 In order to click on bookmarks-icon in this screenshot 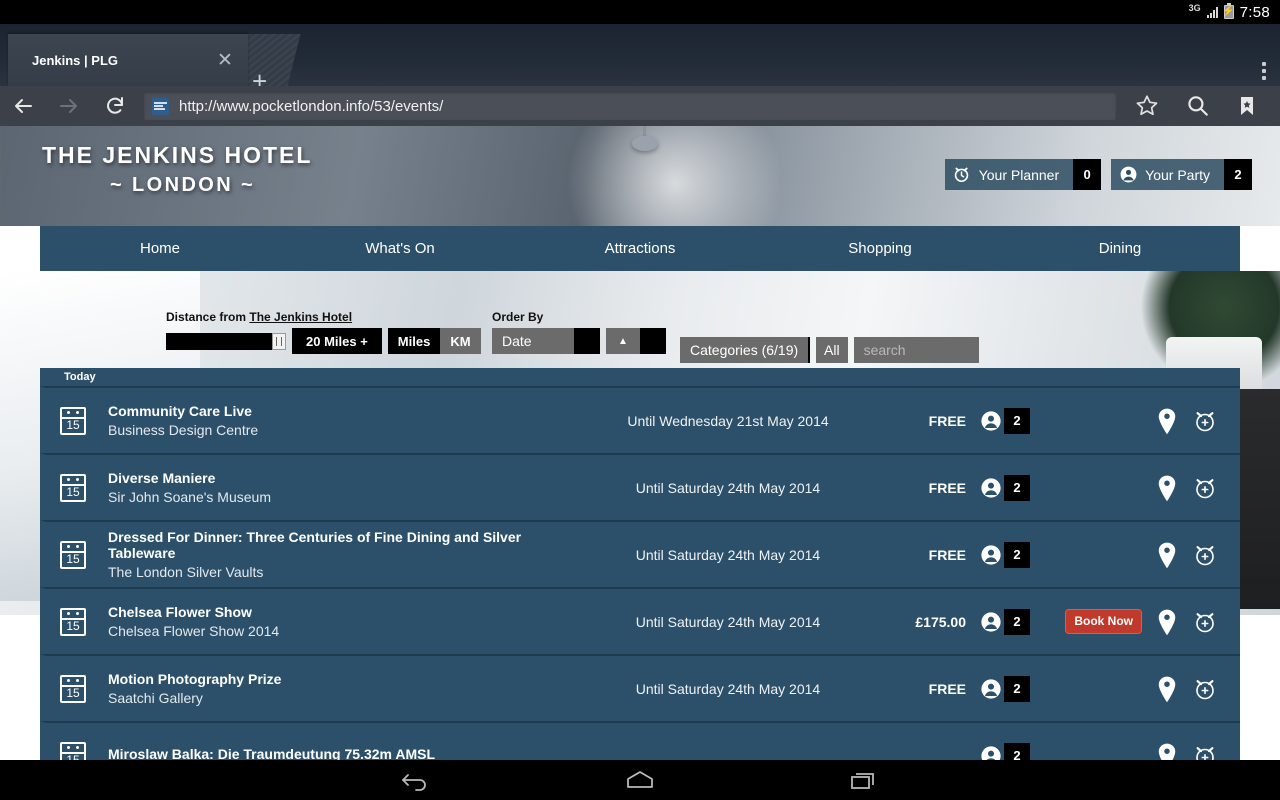, I will do `click(1247, 106)`.